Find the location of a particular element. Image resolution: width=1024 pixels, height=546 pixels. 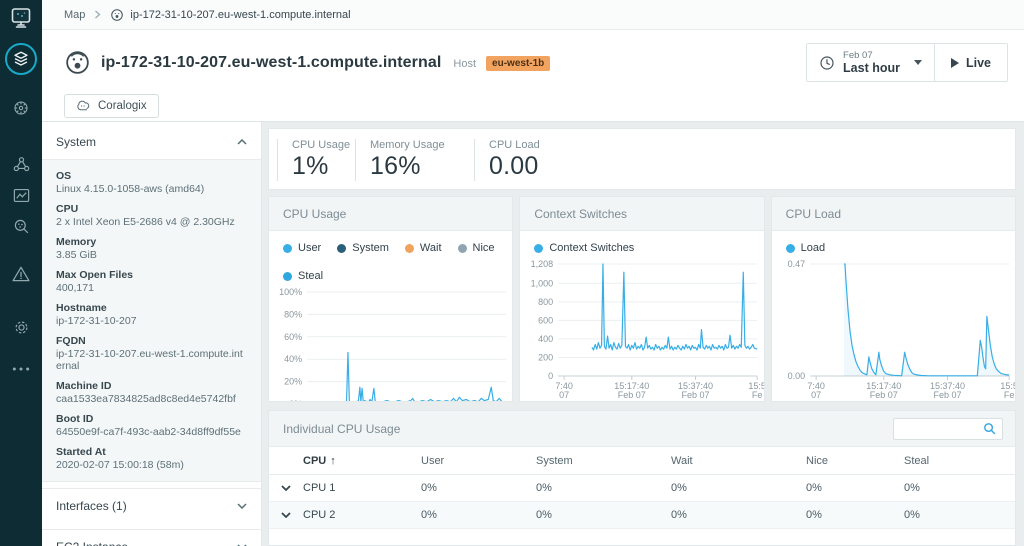

nav-settings-gear-icon is located at coordinates (21, 327).